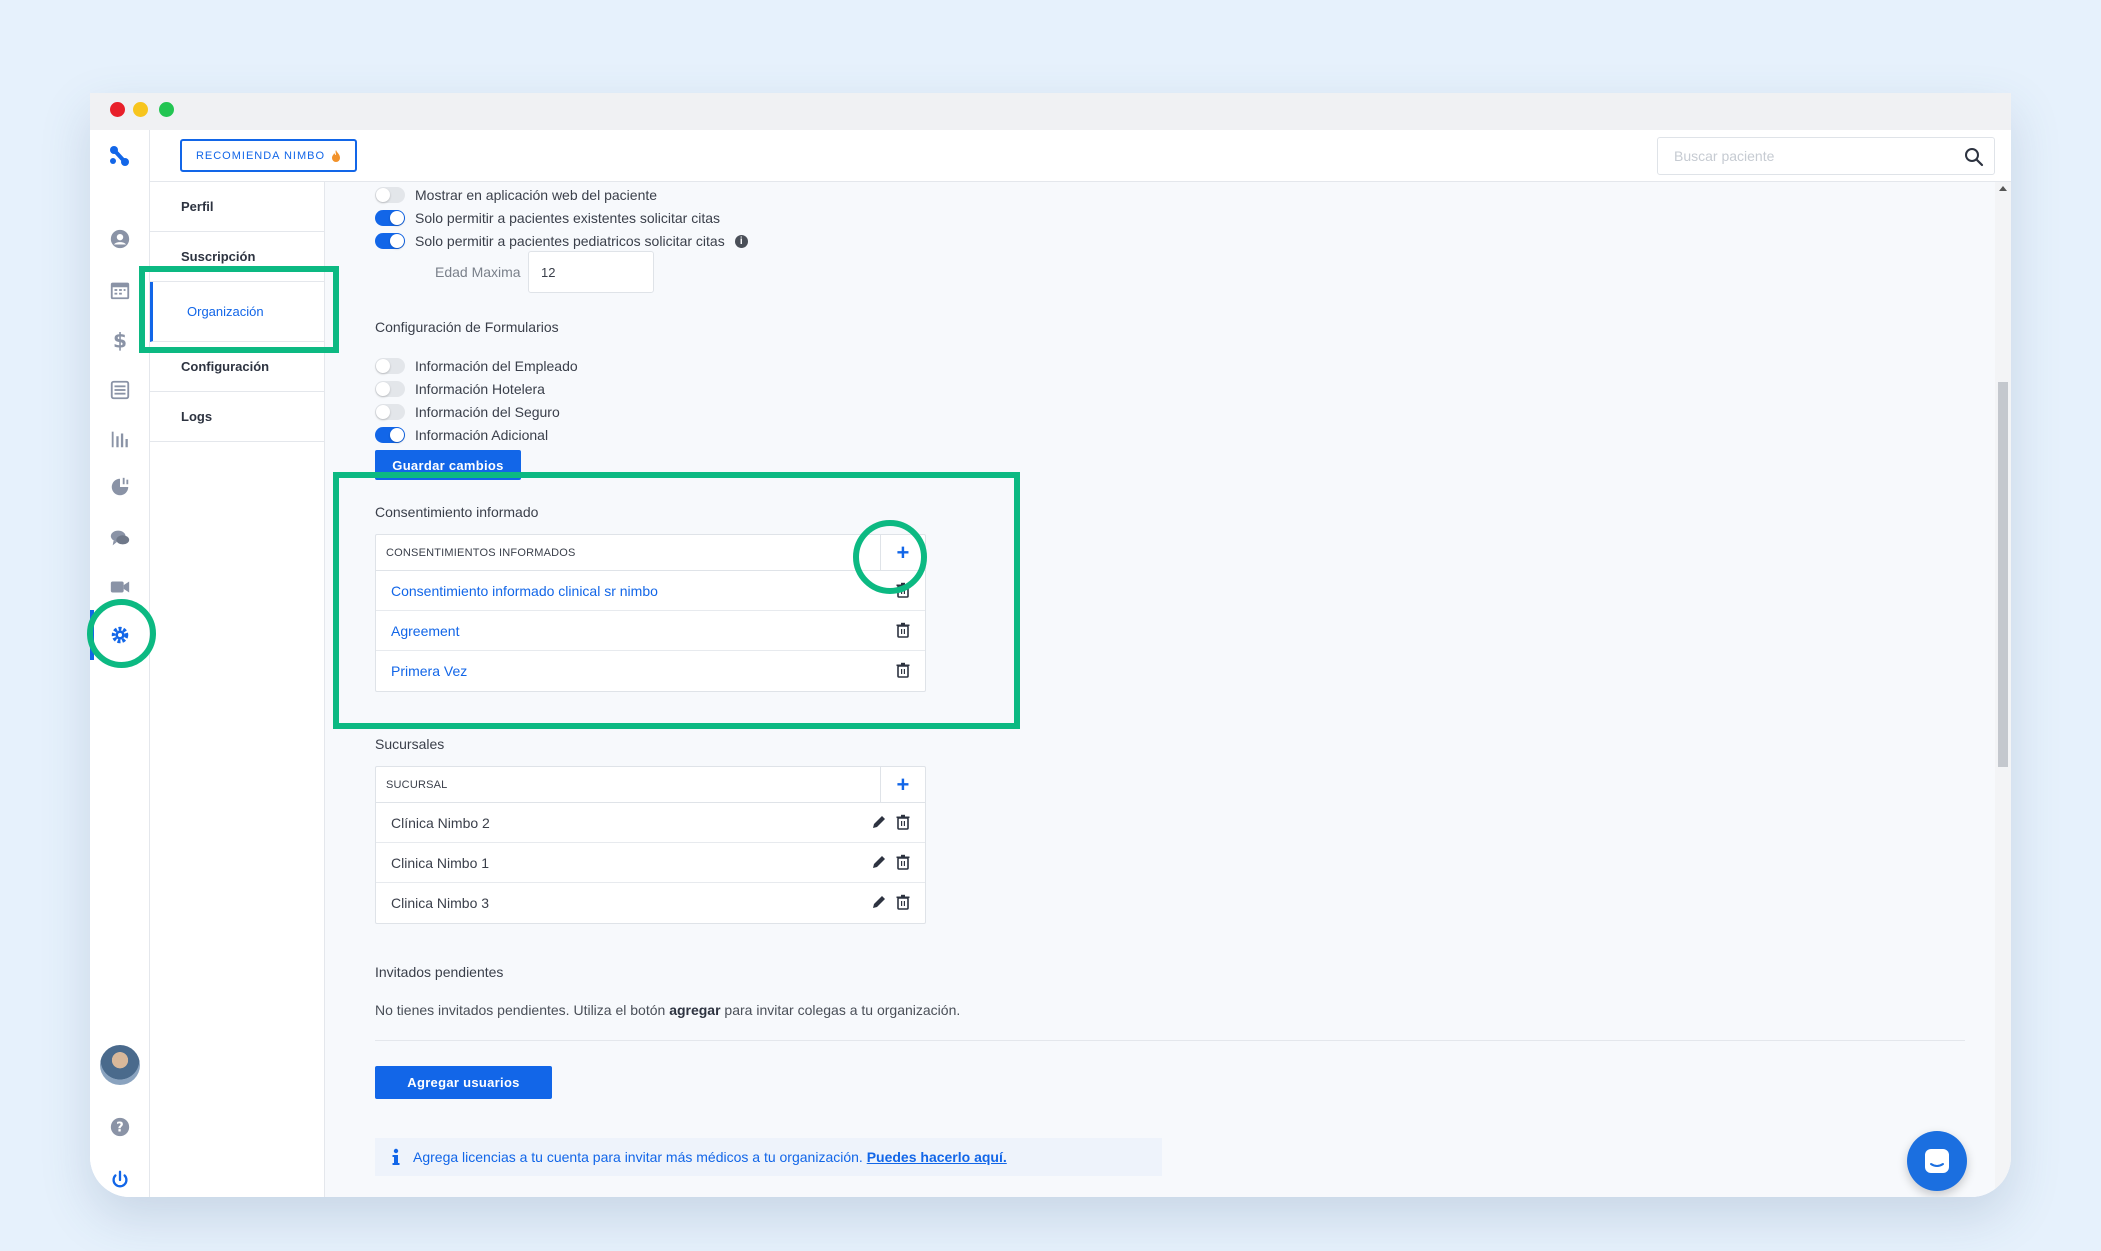 Image resolution: width=2101 pixels, height=1251 pixels. What do you see at coordinates (650, 903) in the screenshot?
I see `branch-row: Clinica Nimbo 3` at bounding box center [650, 903].